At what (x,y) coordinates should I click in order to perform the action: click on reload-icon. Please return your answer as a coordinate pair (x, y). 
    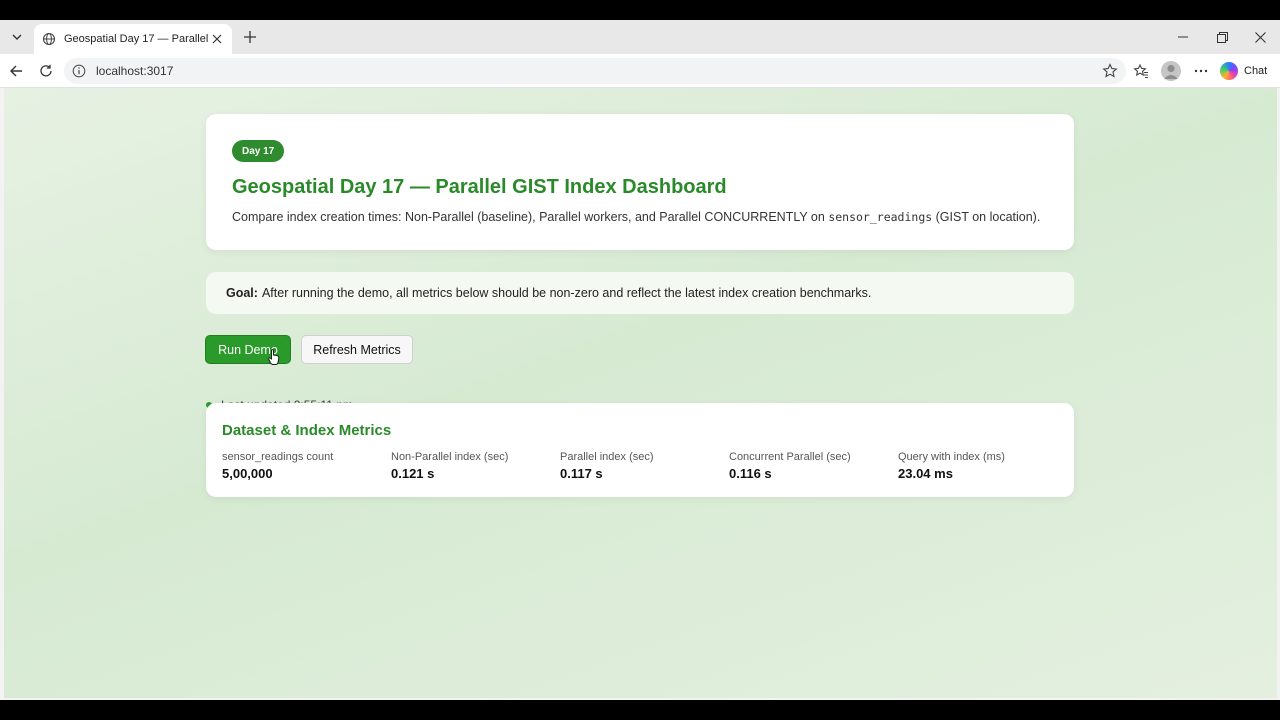
    Looking at the image, I should click on (46, 71).